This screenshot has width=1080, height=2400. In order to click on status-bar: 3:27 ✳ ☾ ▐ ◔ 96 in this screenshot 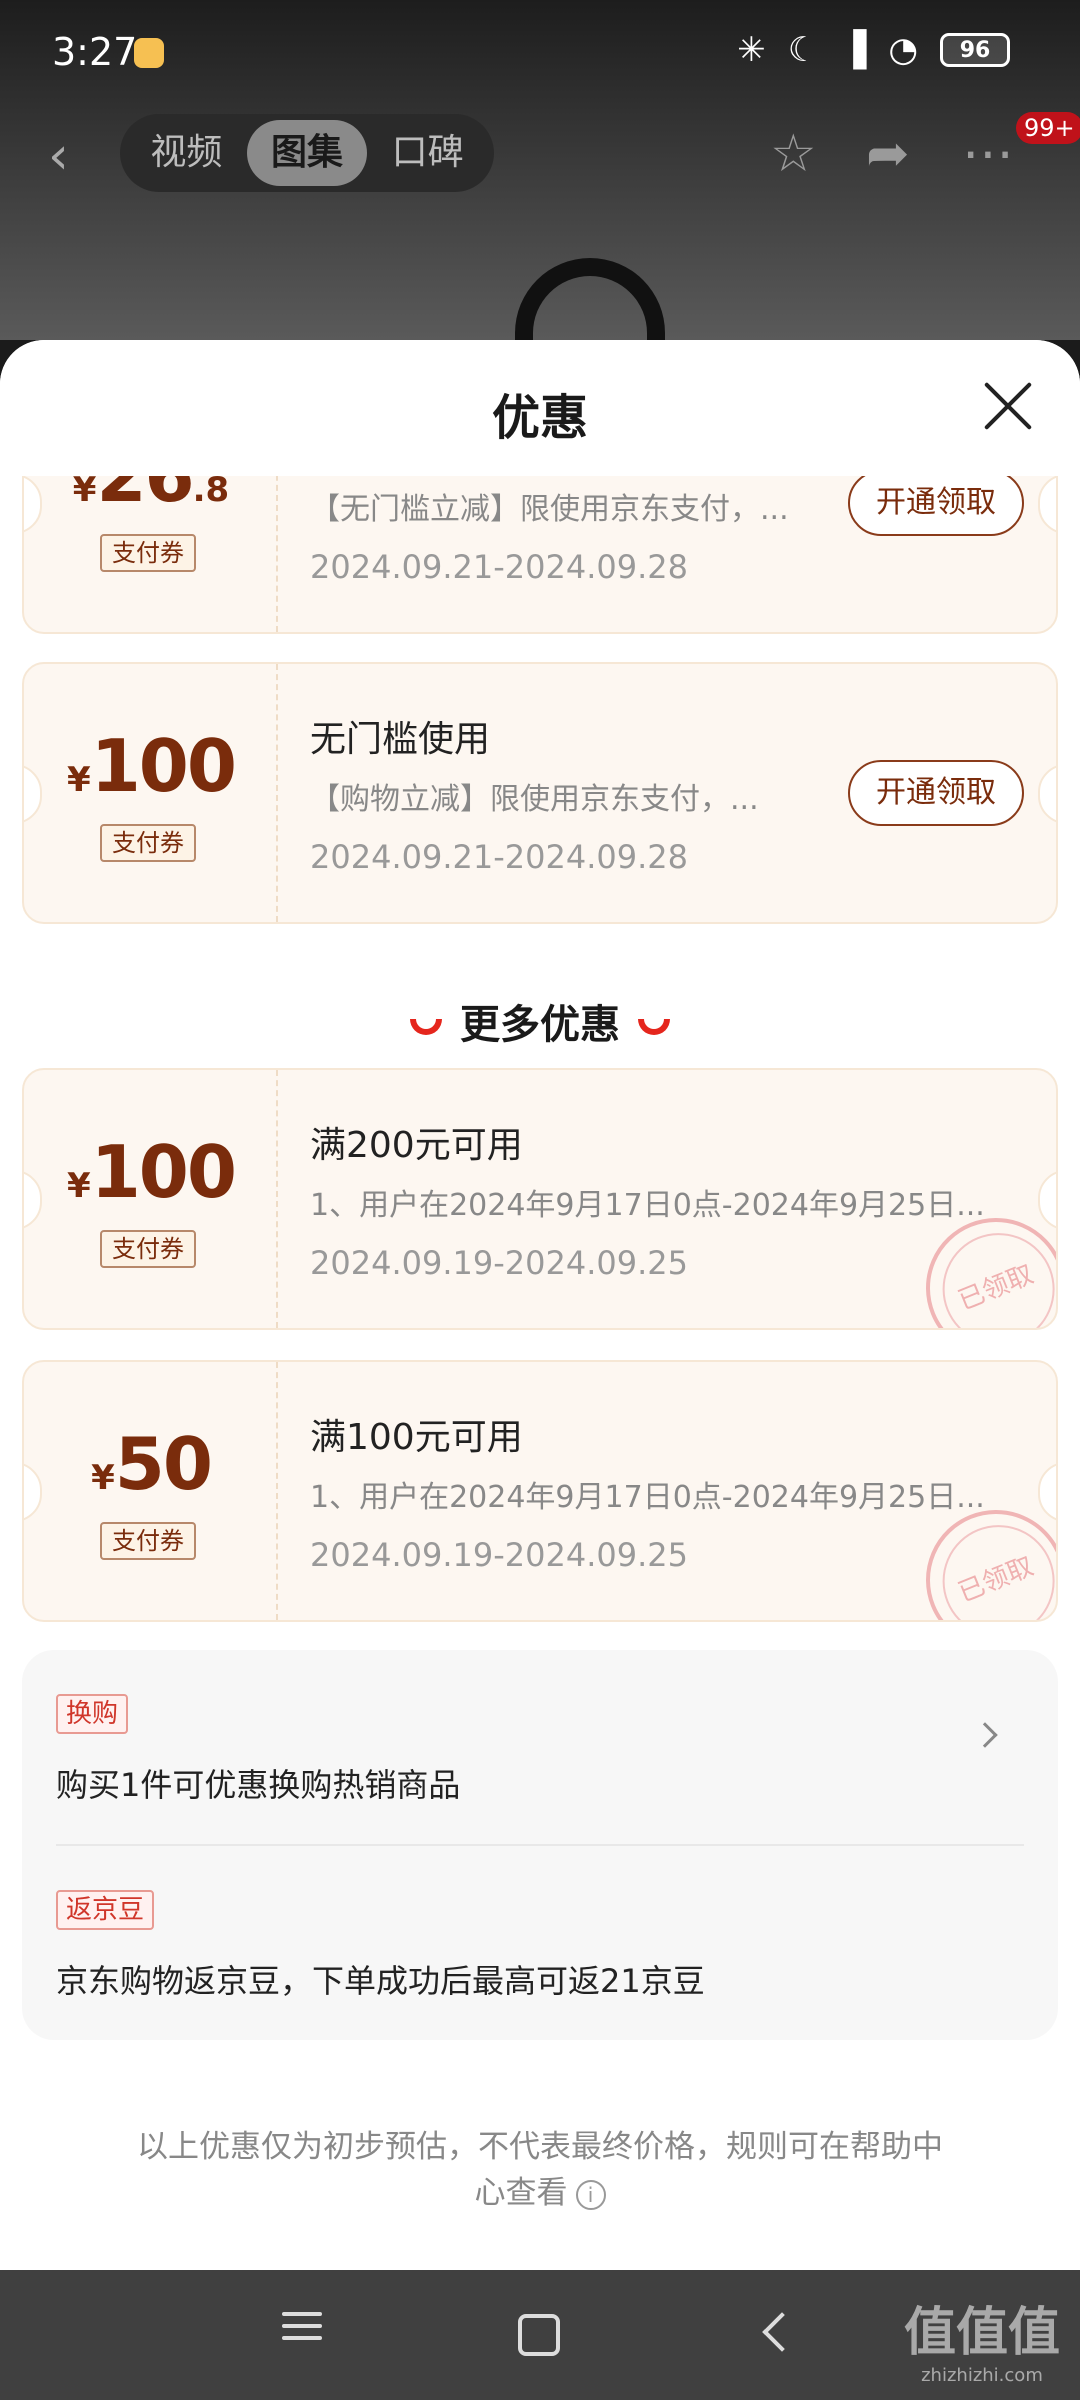, I will do `click(540, 54)`.